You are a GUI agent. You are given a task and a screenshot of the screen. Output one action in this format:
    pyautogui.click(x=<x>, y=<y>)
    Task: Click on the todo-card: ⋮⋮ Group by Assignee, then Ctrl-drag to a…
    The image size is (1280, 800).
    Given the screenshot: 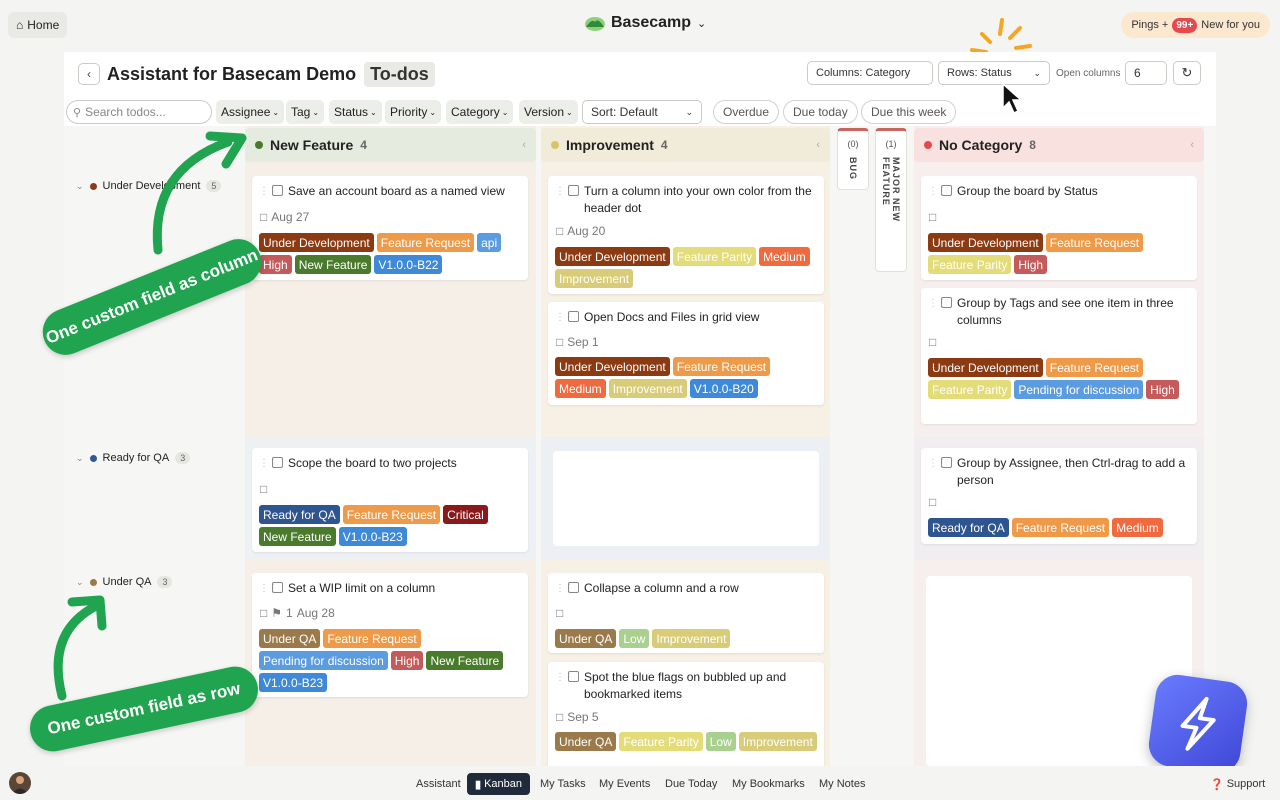 What is the action you would take?
    pyautogui.click(x=1059, y=496)
    